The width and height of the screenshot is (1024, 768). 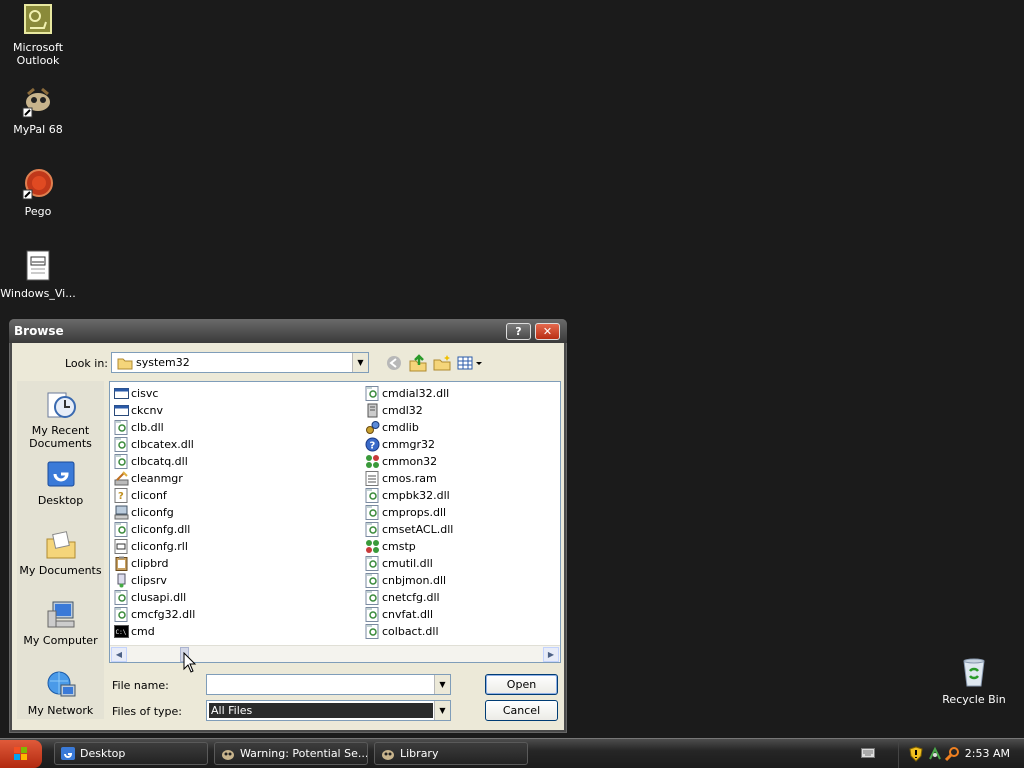 I want to click on app-icon, so click(x=228, y=754).